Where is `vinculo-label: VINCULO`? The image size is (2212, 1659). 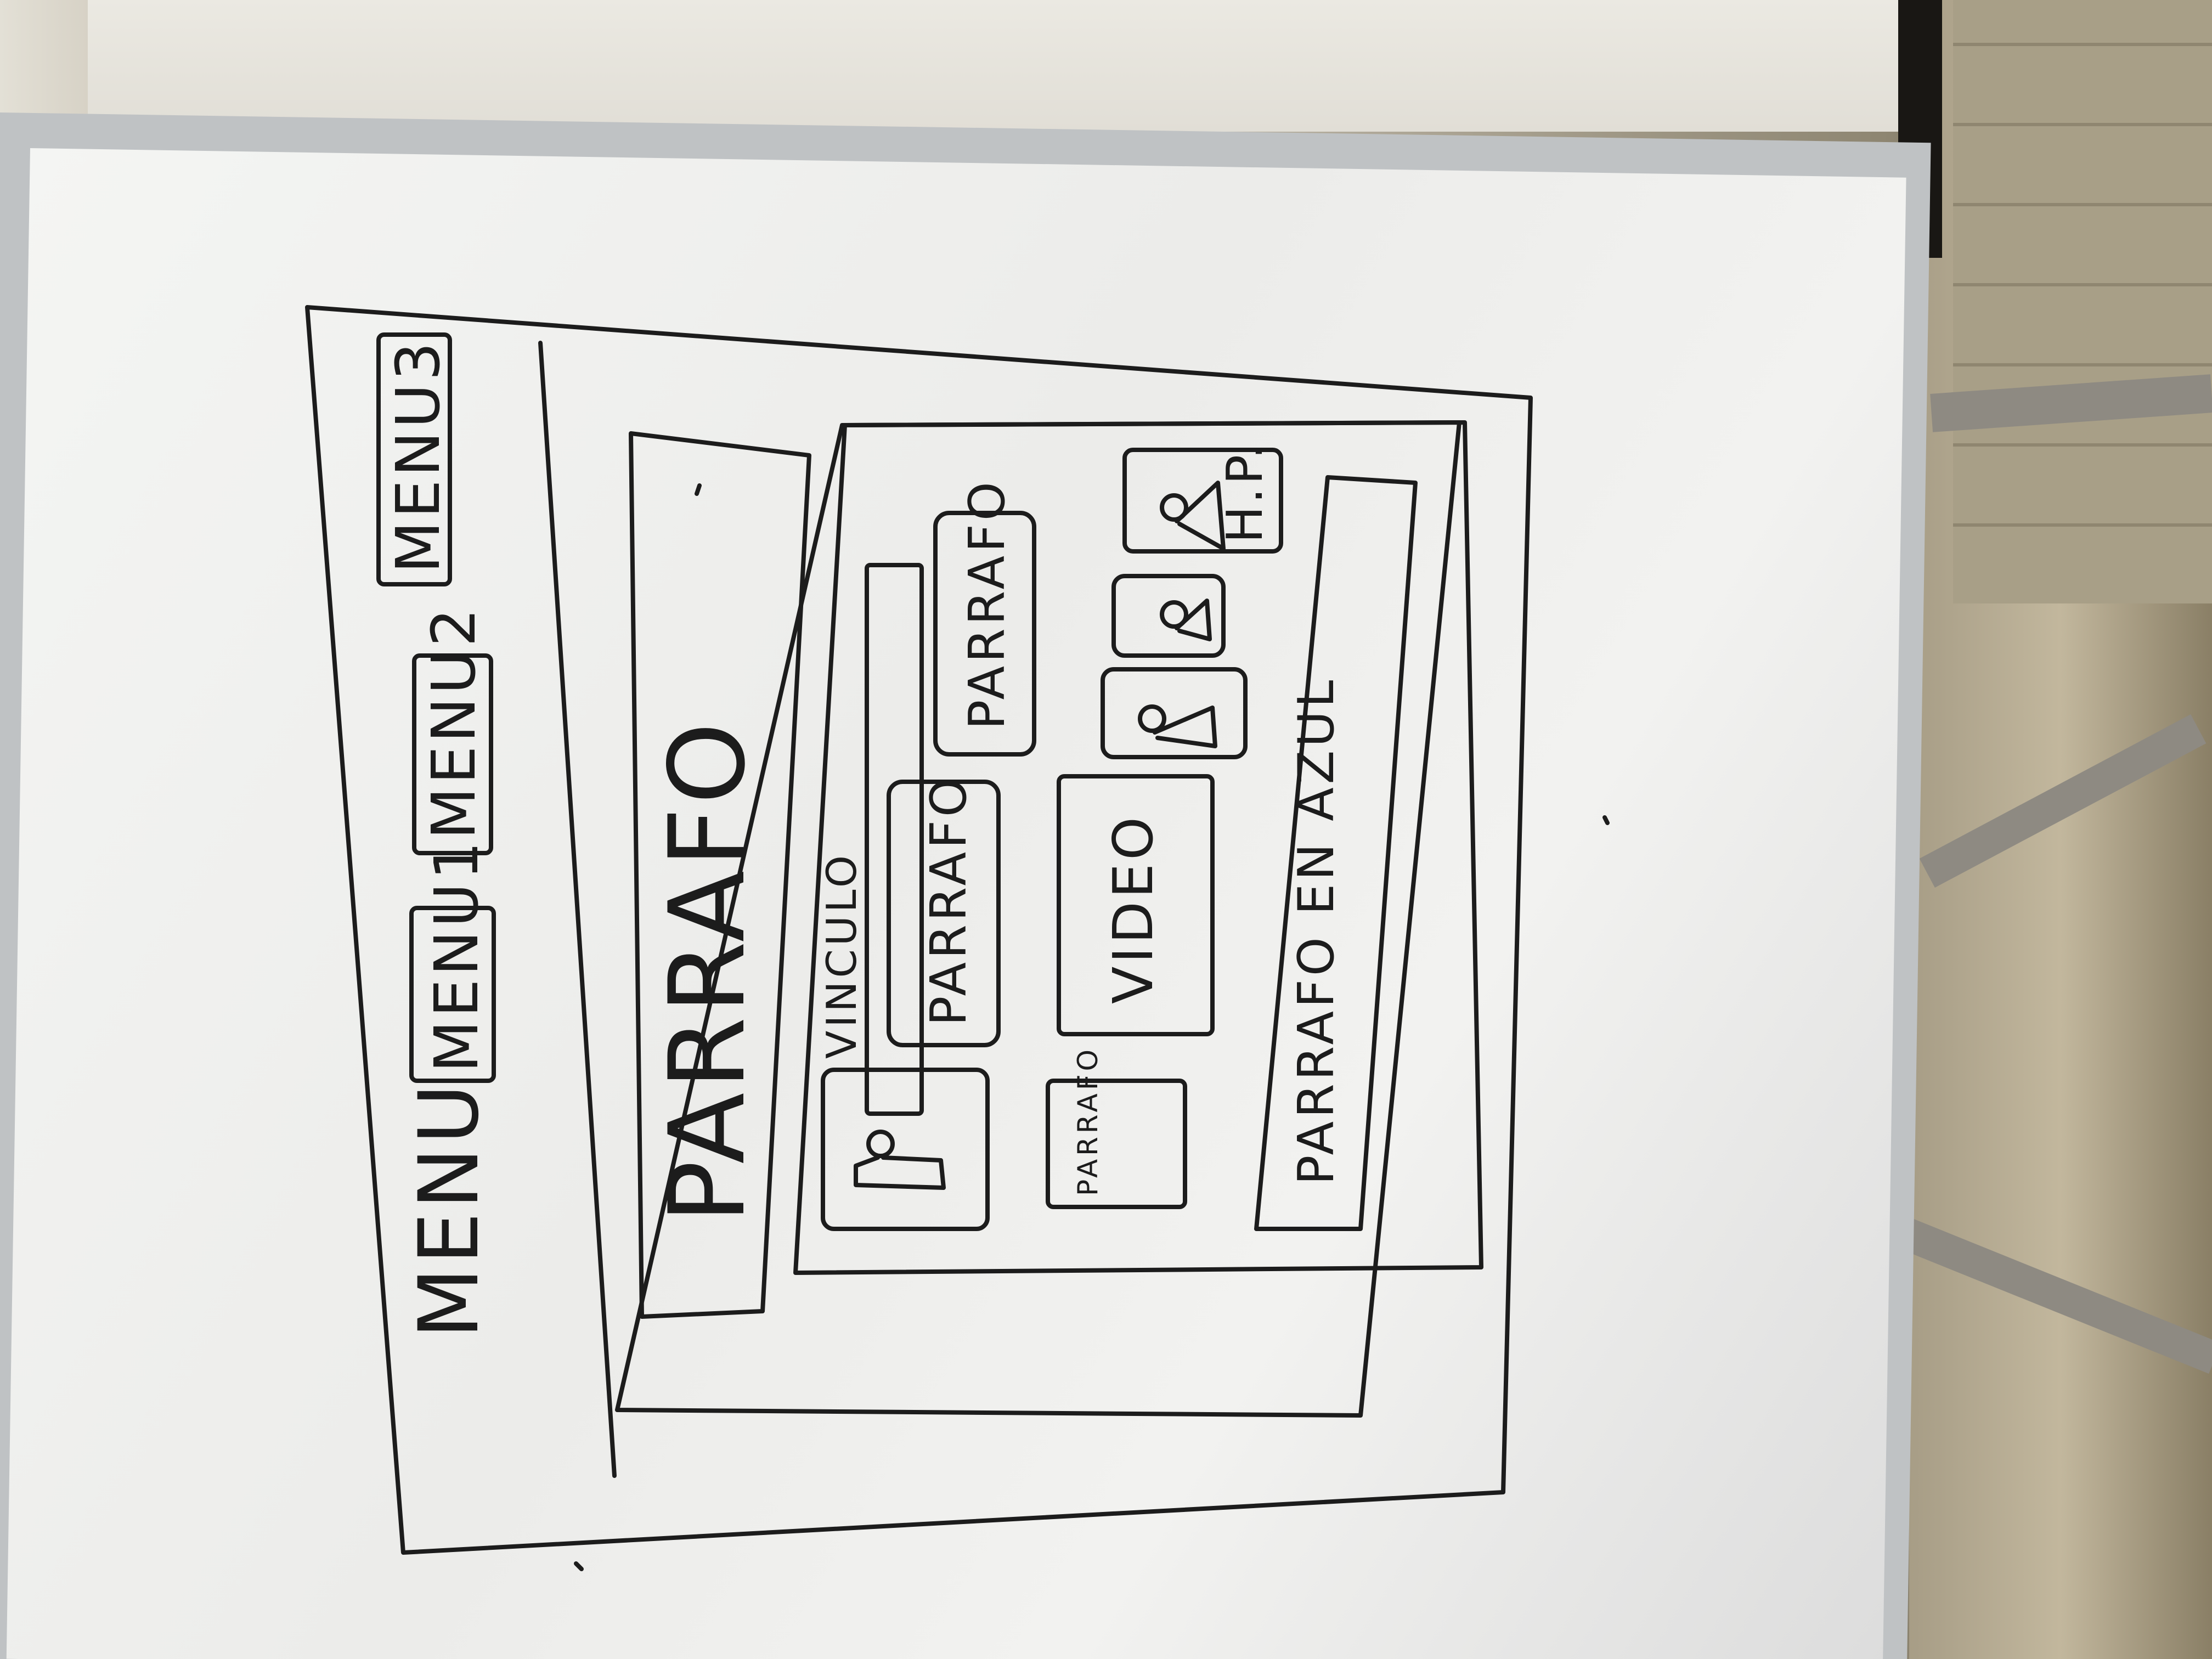 vinculo-label: VINCULO is located at coordinates (842, 955).